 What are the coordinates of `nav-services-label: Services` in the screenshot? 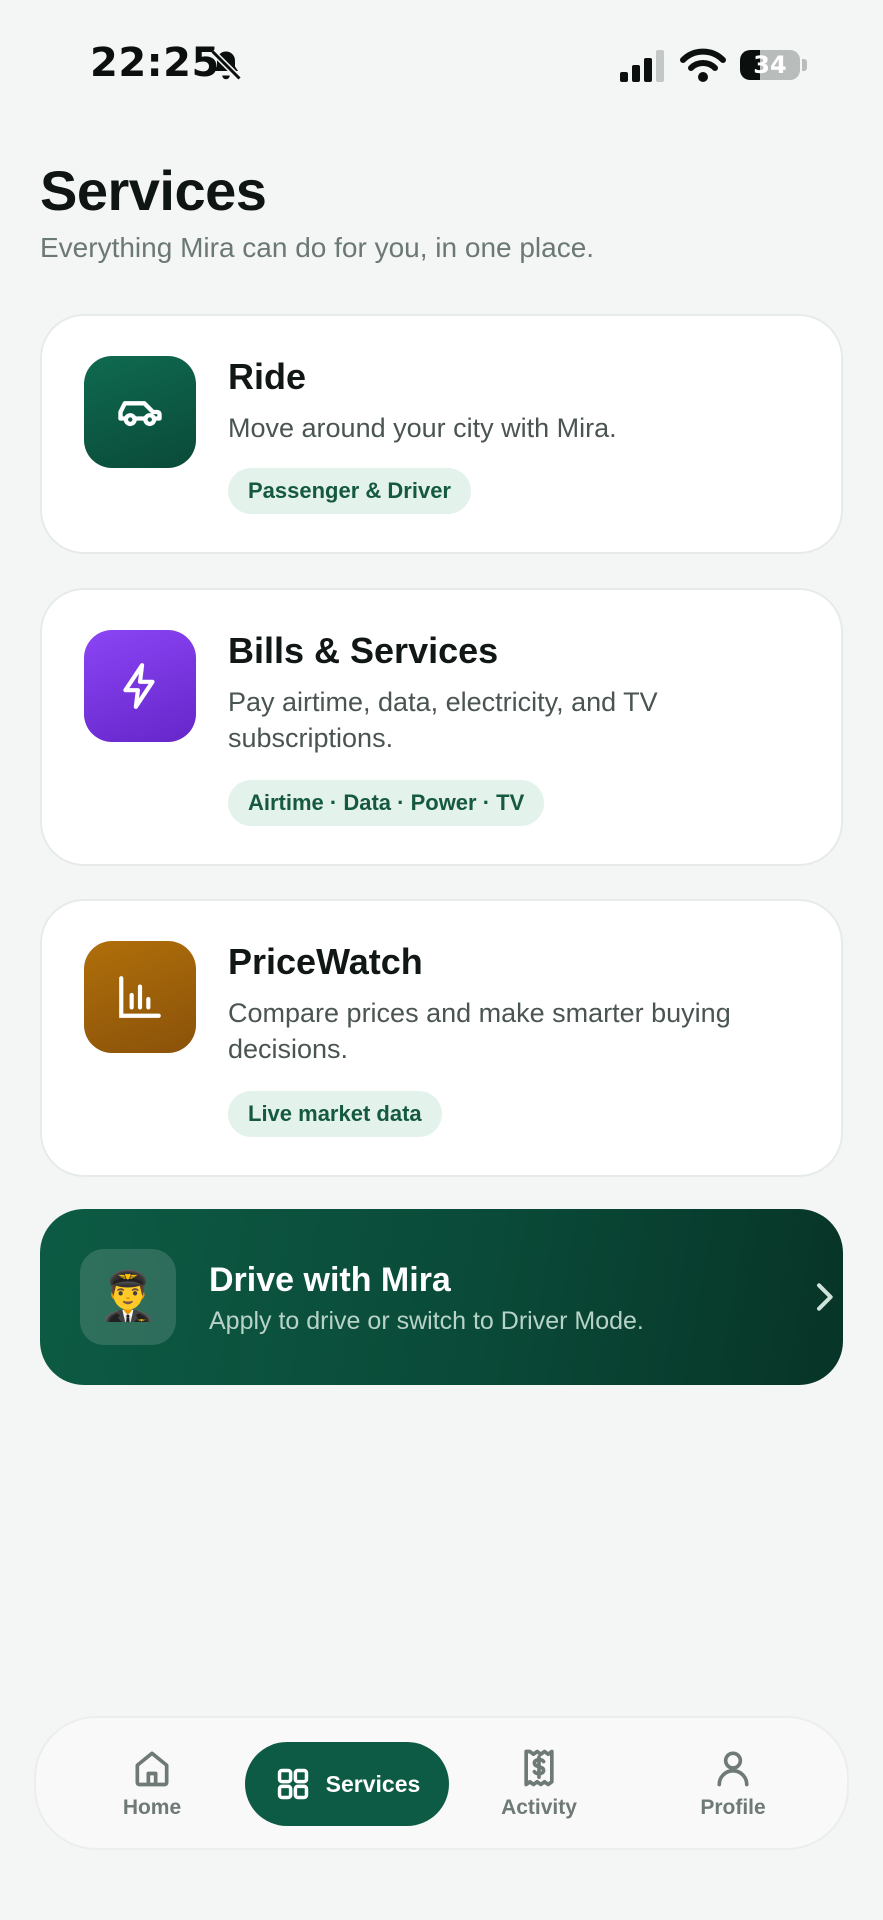 It's located at (373, 1783).